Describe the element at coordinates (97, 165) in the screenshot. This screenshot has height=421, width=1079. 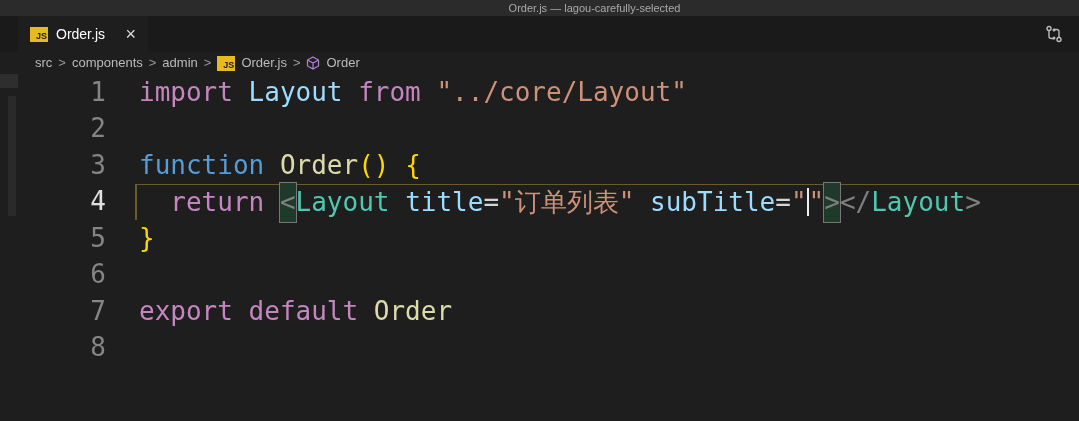
I see `line-number: 3` at that location.